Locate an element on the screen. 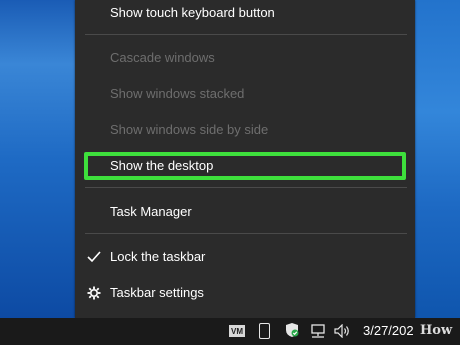  menu-item-lock-the-taskbar: Lock the taskbar is located at coordinates (245, 257).